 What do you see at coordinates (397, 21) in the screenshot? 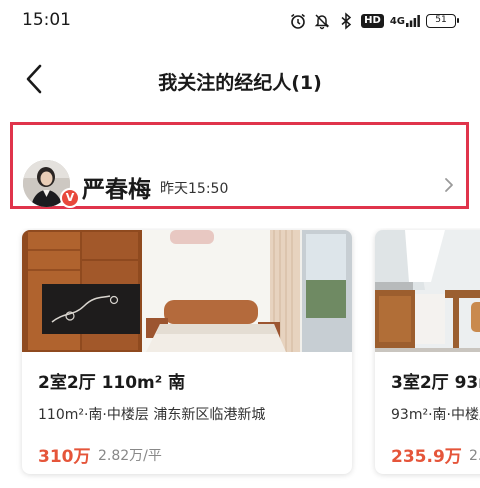
I see `network-type: 4G` at bounding box center [397, 21].